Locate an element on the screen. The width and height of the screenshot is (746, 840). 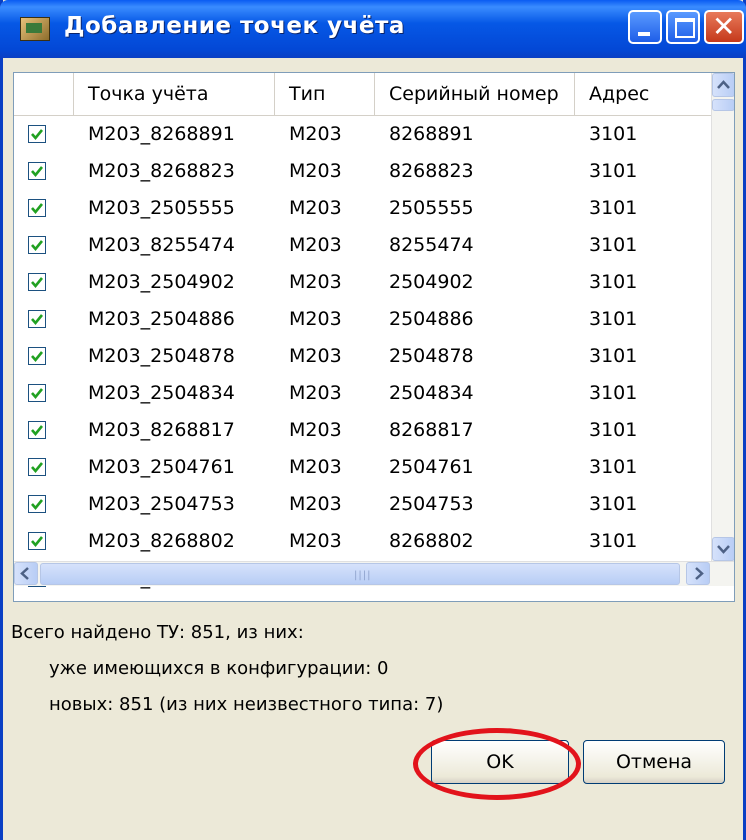
scroll-right-button is located at coordinates (698, 573).